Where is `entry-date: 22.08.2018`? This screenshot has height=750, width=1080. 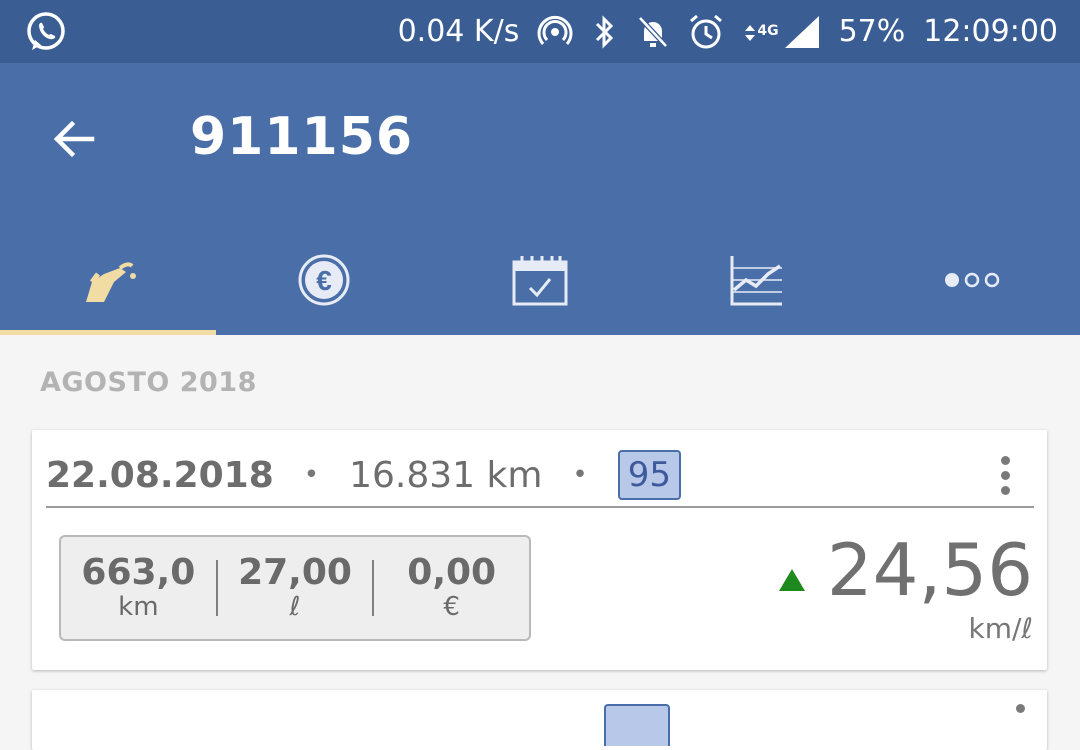
entry-date: 22.08.2018 is located at coordinates (160, 475).